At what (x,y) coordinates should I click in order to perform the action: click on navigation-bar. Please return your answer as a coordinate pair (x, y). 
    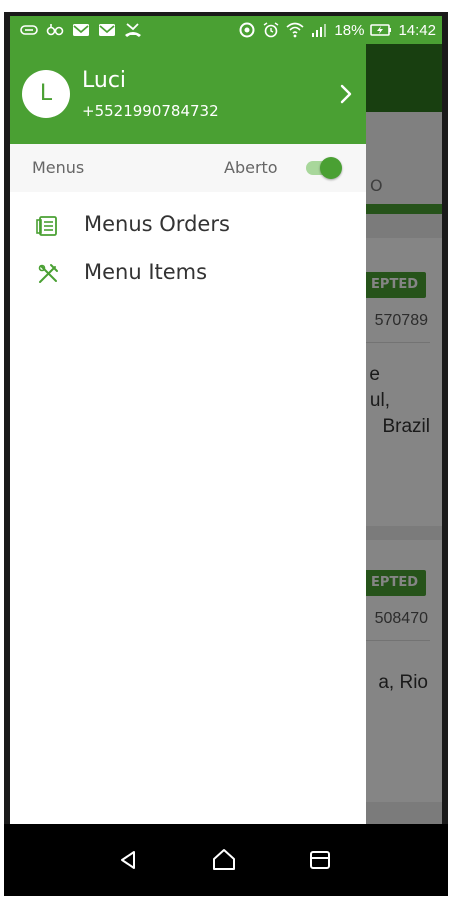
    Looking at the image, I should click on (226, 860).